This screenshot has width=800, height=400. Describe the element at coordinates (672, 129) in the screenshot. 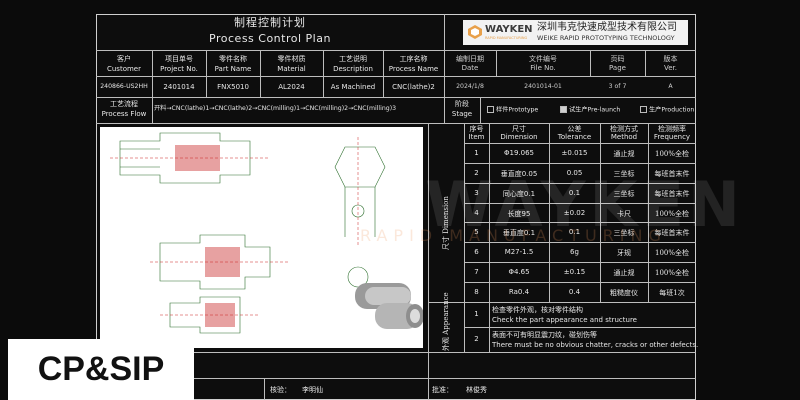

I see `header-frequency-zh: 检测频率` at that location.